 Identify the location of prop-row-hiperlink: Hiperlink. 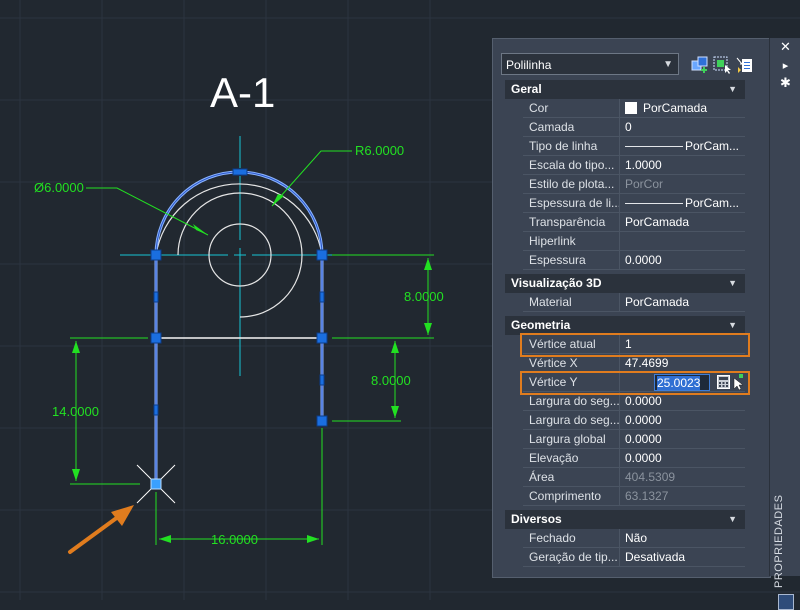
(634, 241).